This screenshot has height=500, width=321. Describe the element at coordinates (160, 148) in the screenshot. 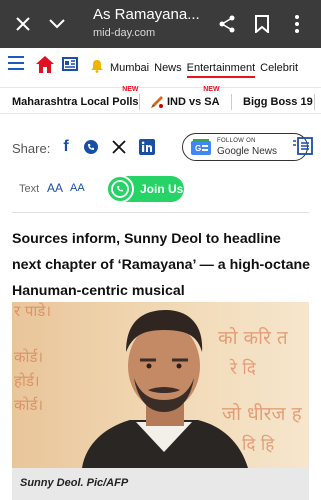

I see `share-row: Share: f G FOLLOW ON Google News` at that location.